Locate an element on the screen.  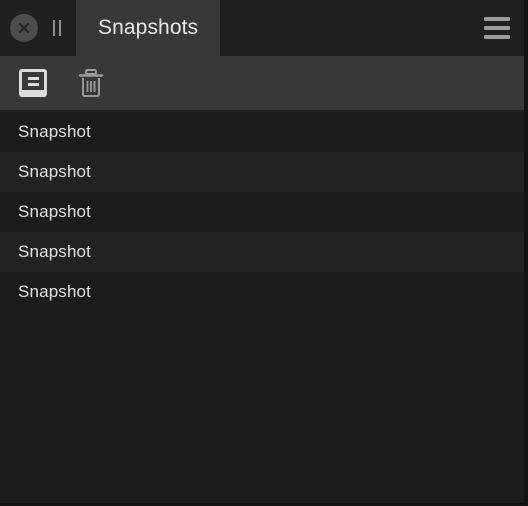
tab-bar-left-controls is located at coordinates (38, 28).